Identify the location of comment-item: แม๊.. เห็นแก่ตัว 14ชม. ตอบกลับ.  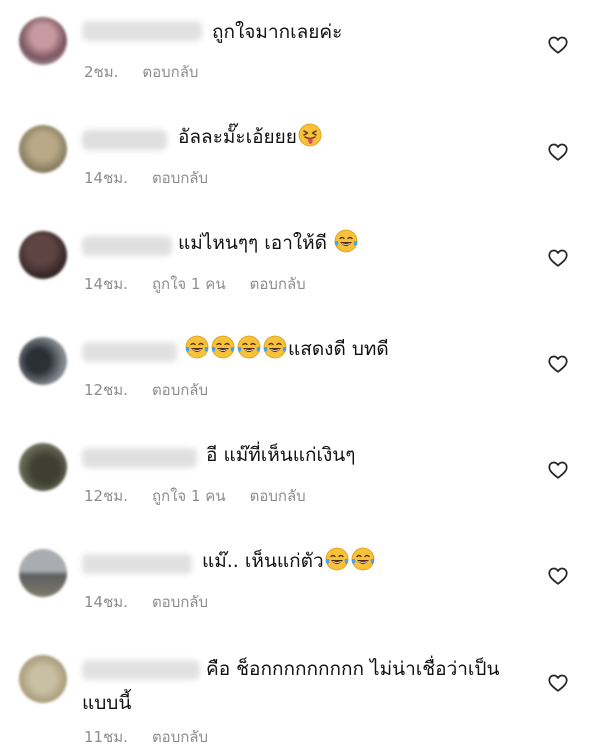
(300, 583).